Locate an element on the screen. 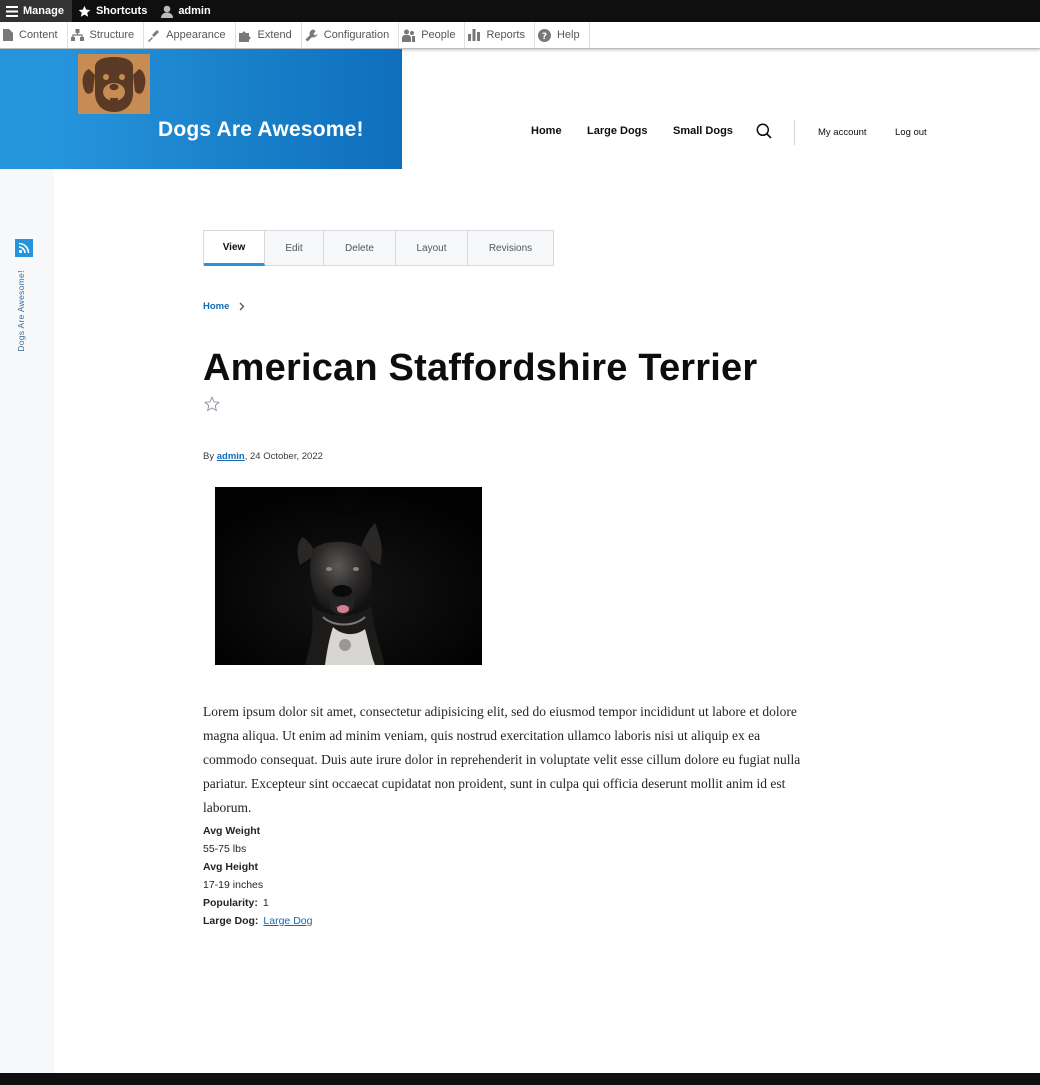 This screenshot has width=1040, height=1085. footer-bar is located at coordinates (520, 1079).